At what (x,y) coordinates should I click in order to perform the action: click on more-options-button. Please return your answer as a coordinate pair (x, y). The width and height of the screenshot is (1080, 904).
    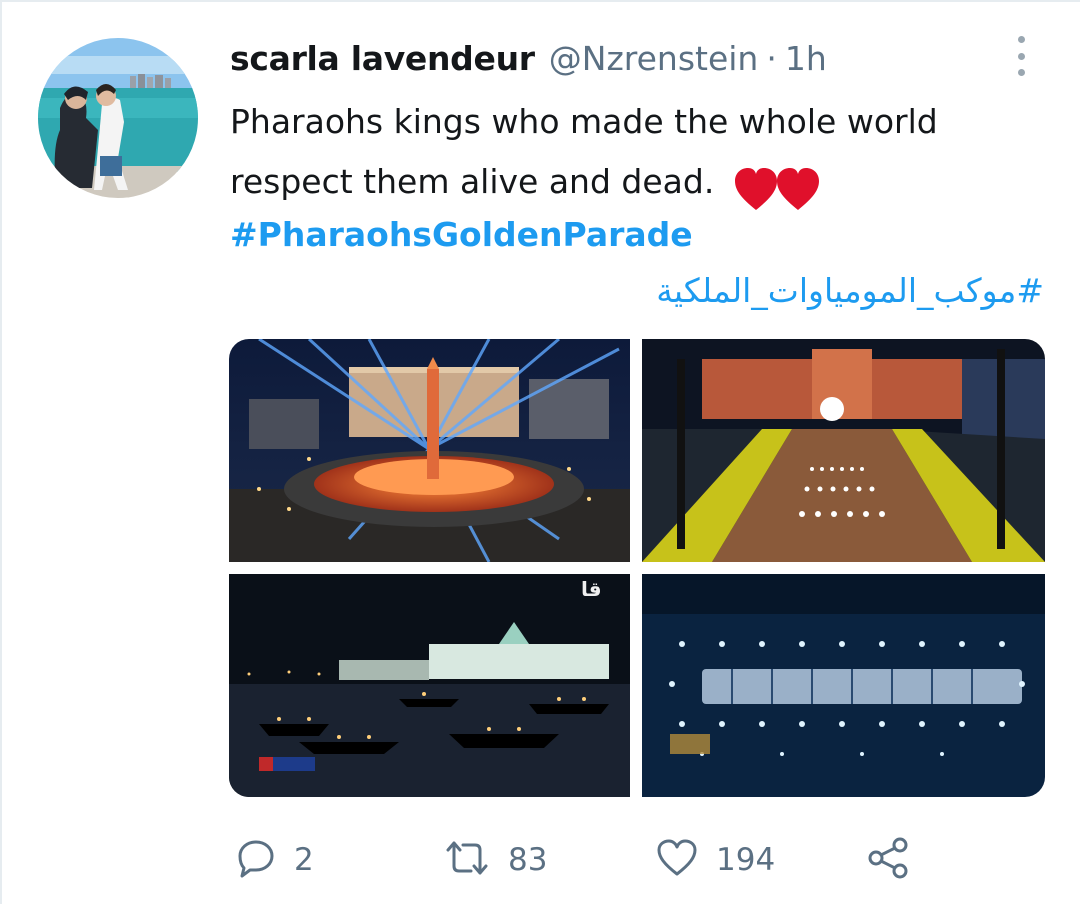
    Looking at the image, I should click on (1021, 56).